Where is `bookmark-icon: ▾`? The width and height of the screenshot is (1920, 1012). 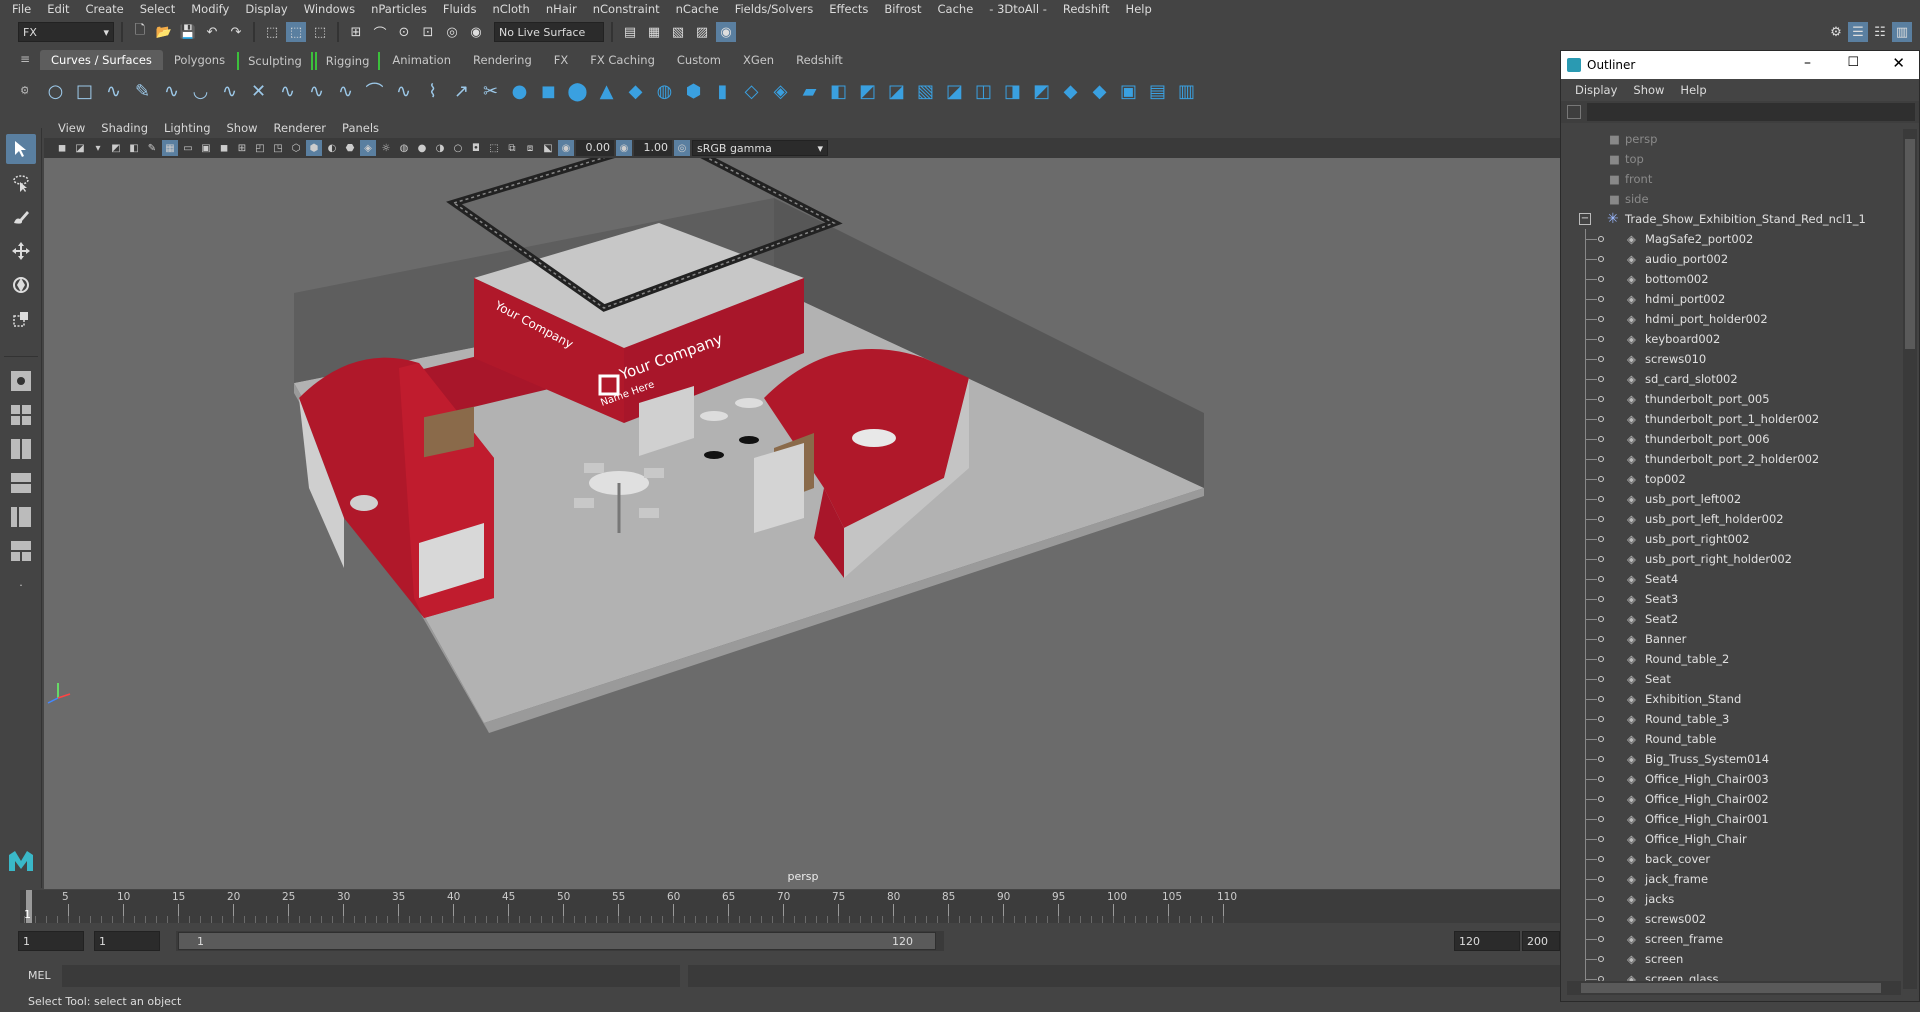 bookmark-icon: ▾ is located at coordinates (98, 148).